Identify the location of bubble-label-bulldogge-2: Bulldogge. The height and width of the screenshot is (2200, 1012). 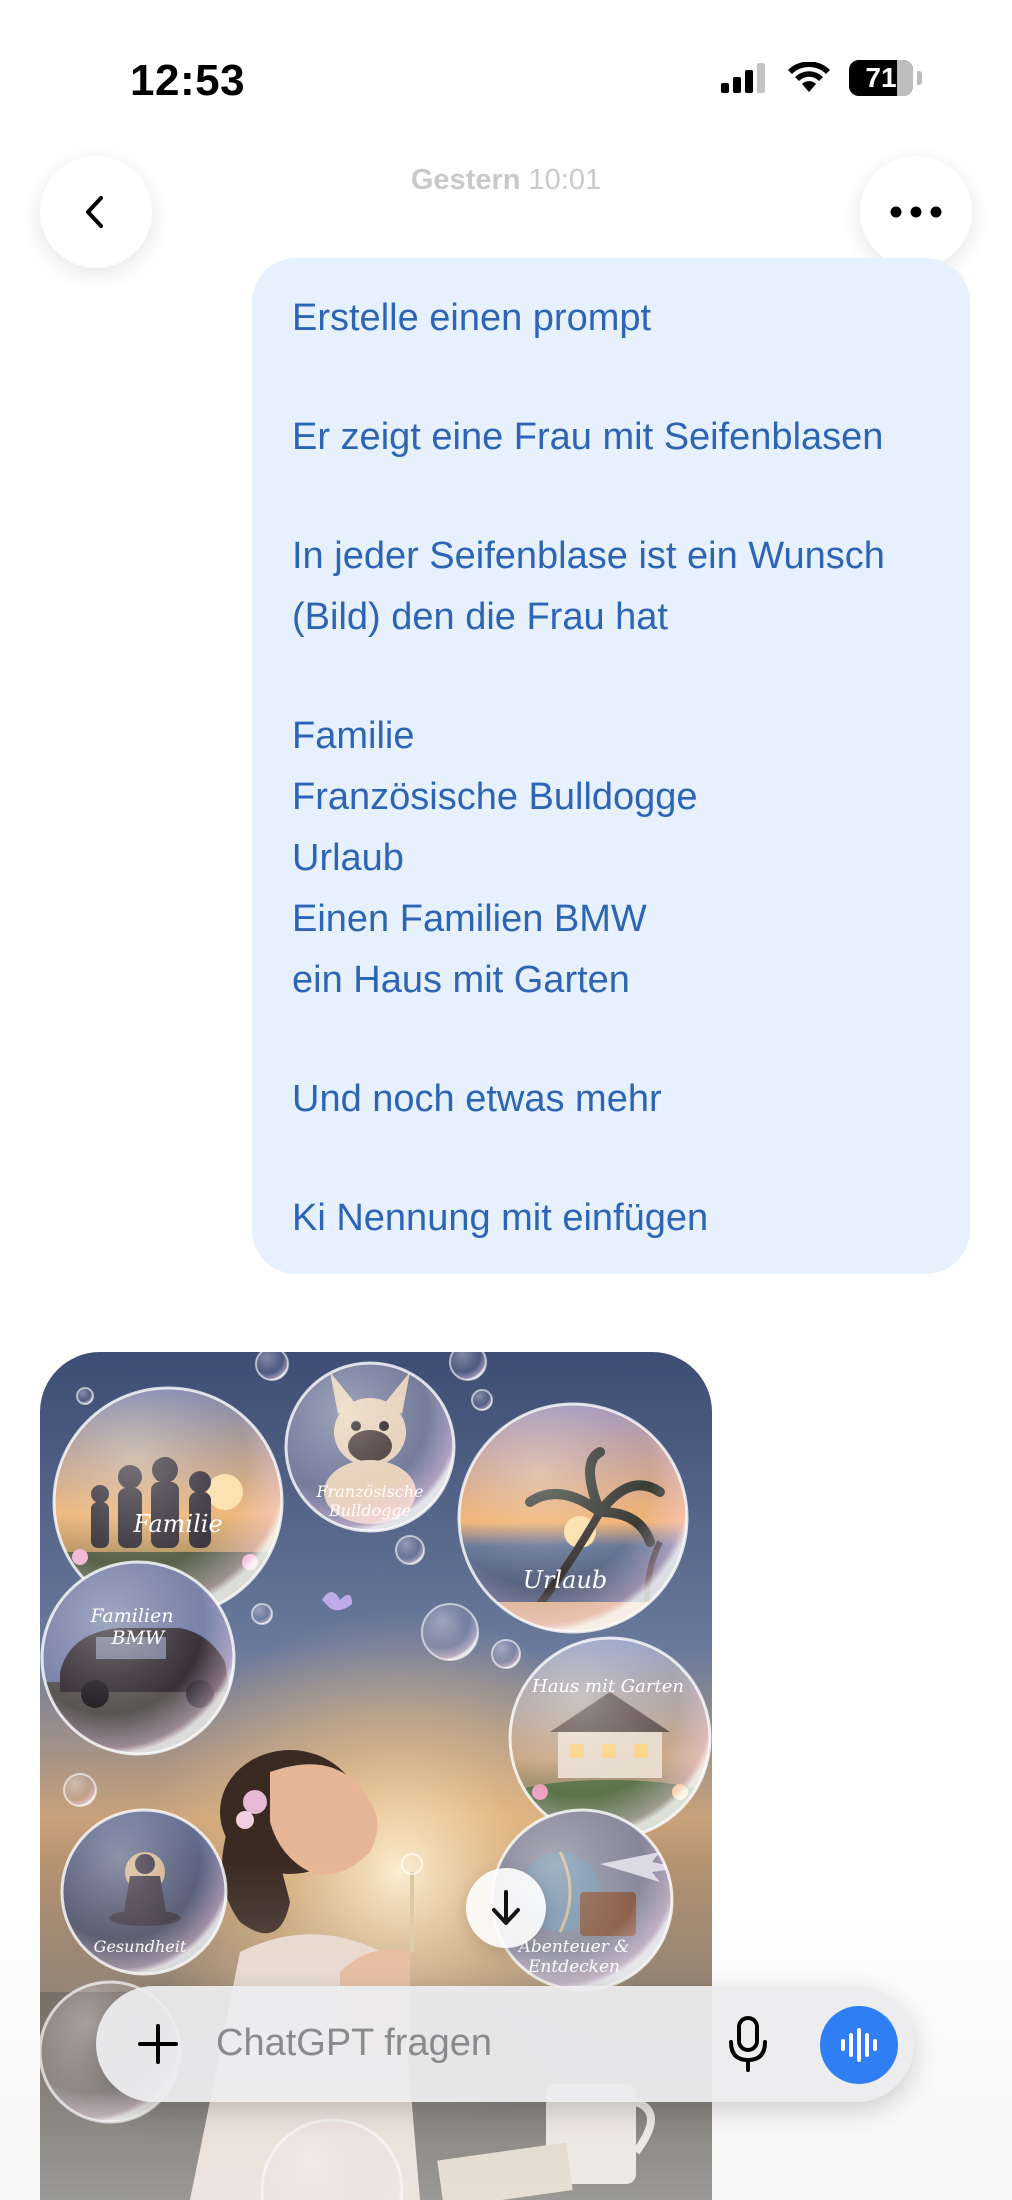
(369, 1510).